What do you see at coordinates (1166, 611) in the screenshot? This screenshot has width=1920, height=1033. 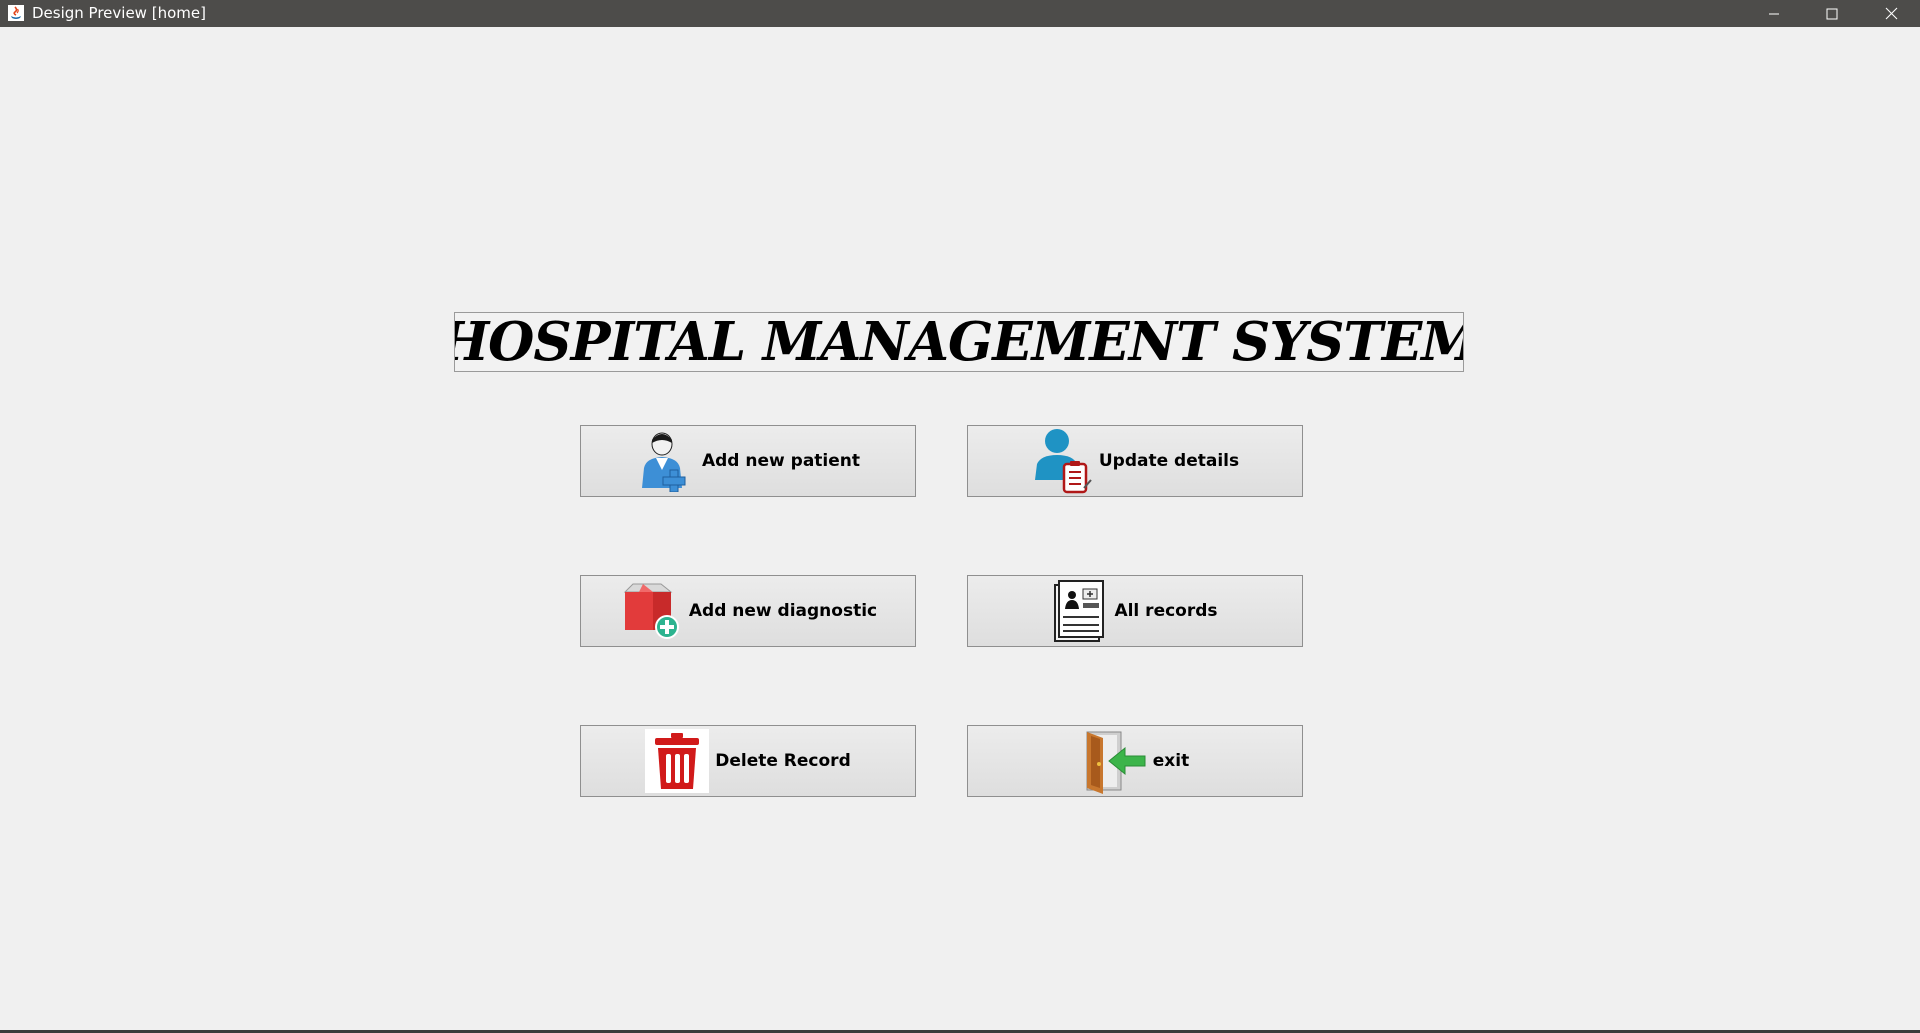 I see `all-records-label: All records` at bounding box center [1166, 611].